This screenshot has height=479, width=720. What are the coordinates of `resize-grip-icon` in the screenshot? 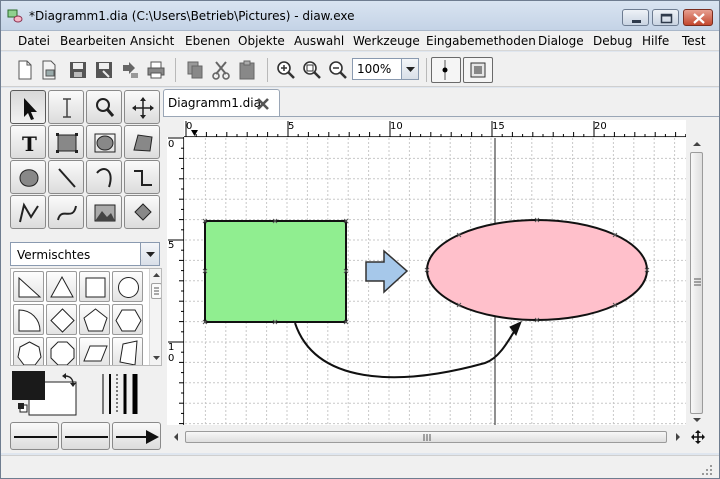 It's located at (707, 470).